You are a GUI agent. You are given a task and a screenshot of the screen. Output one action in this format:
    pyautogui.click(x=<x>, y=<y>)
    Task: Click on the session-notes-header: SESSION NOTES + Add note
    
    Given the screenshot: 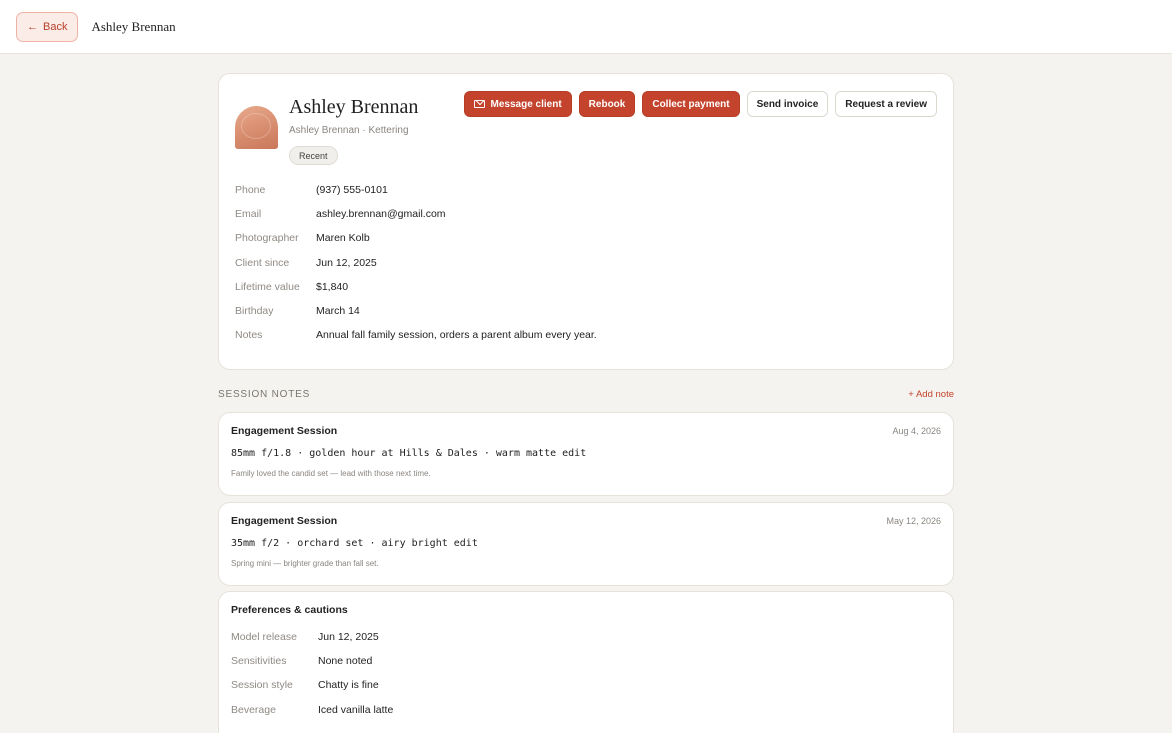 What is the action you would take?
    pyautogui.click(x=586, y=394)
    